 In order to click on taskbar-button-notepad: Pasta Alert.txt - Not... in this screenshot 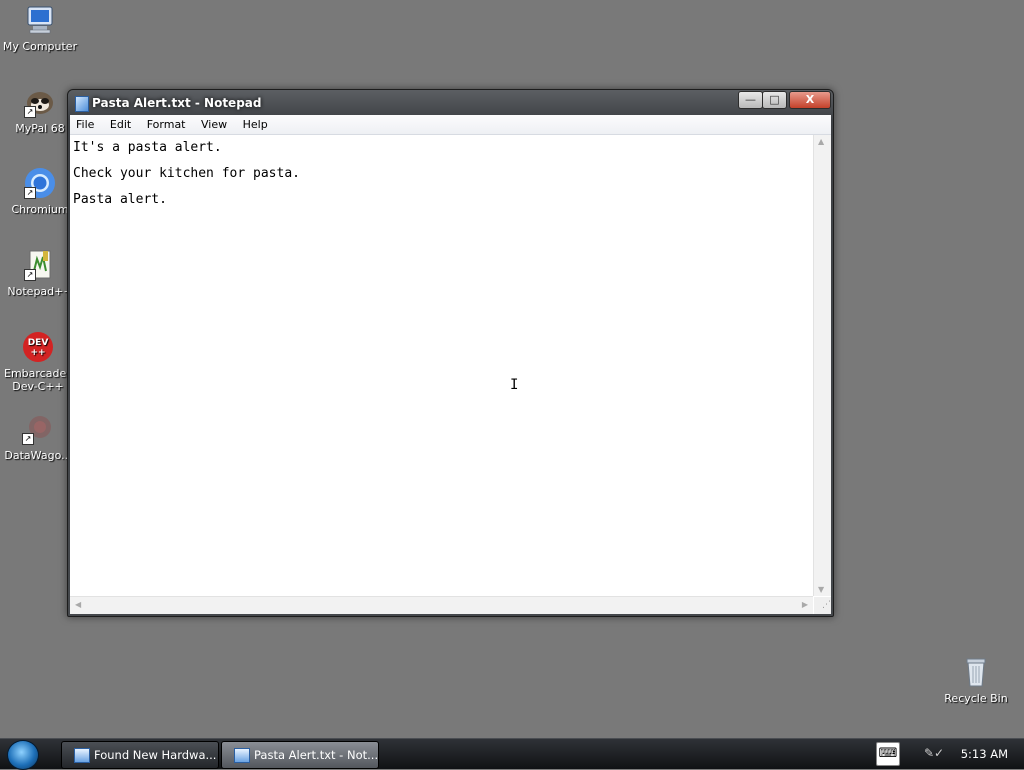, I will do `click(300, 755)`.